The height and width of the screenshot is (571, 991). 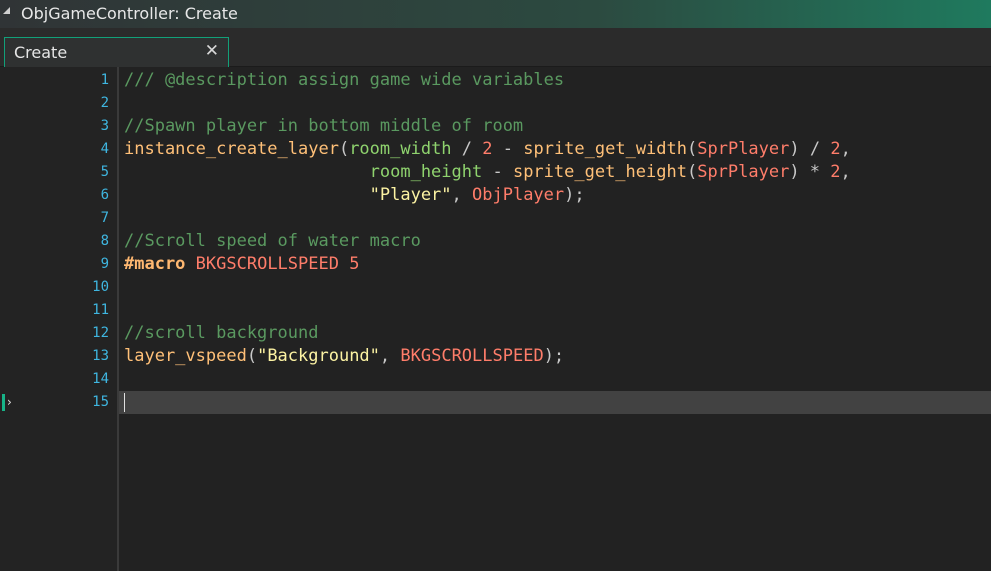 I want to click on text-caret, so click(x=124, y=402).